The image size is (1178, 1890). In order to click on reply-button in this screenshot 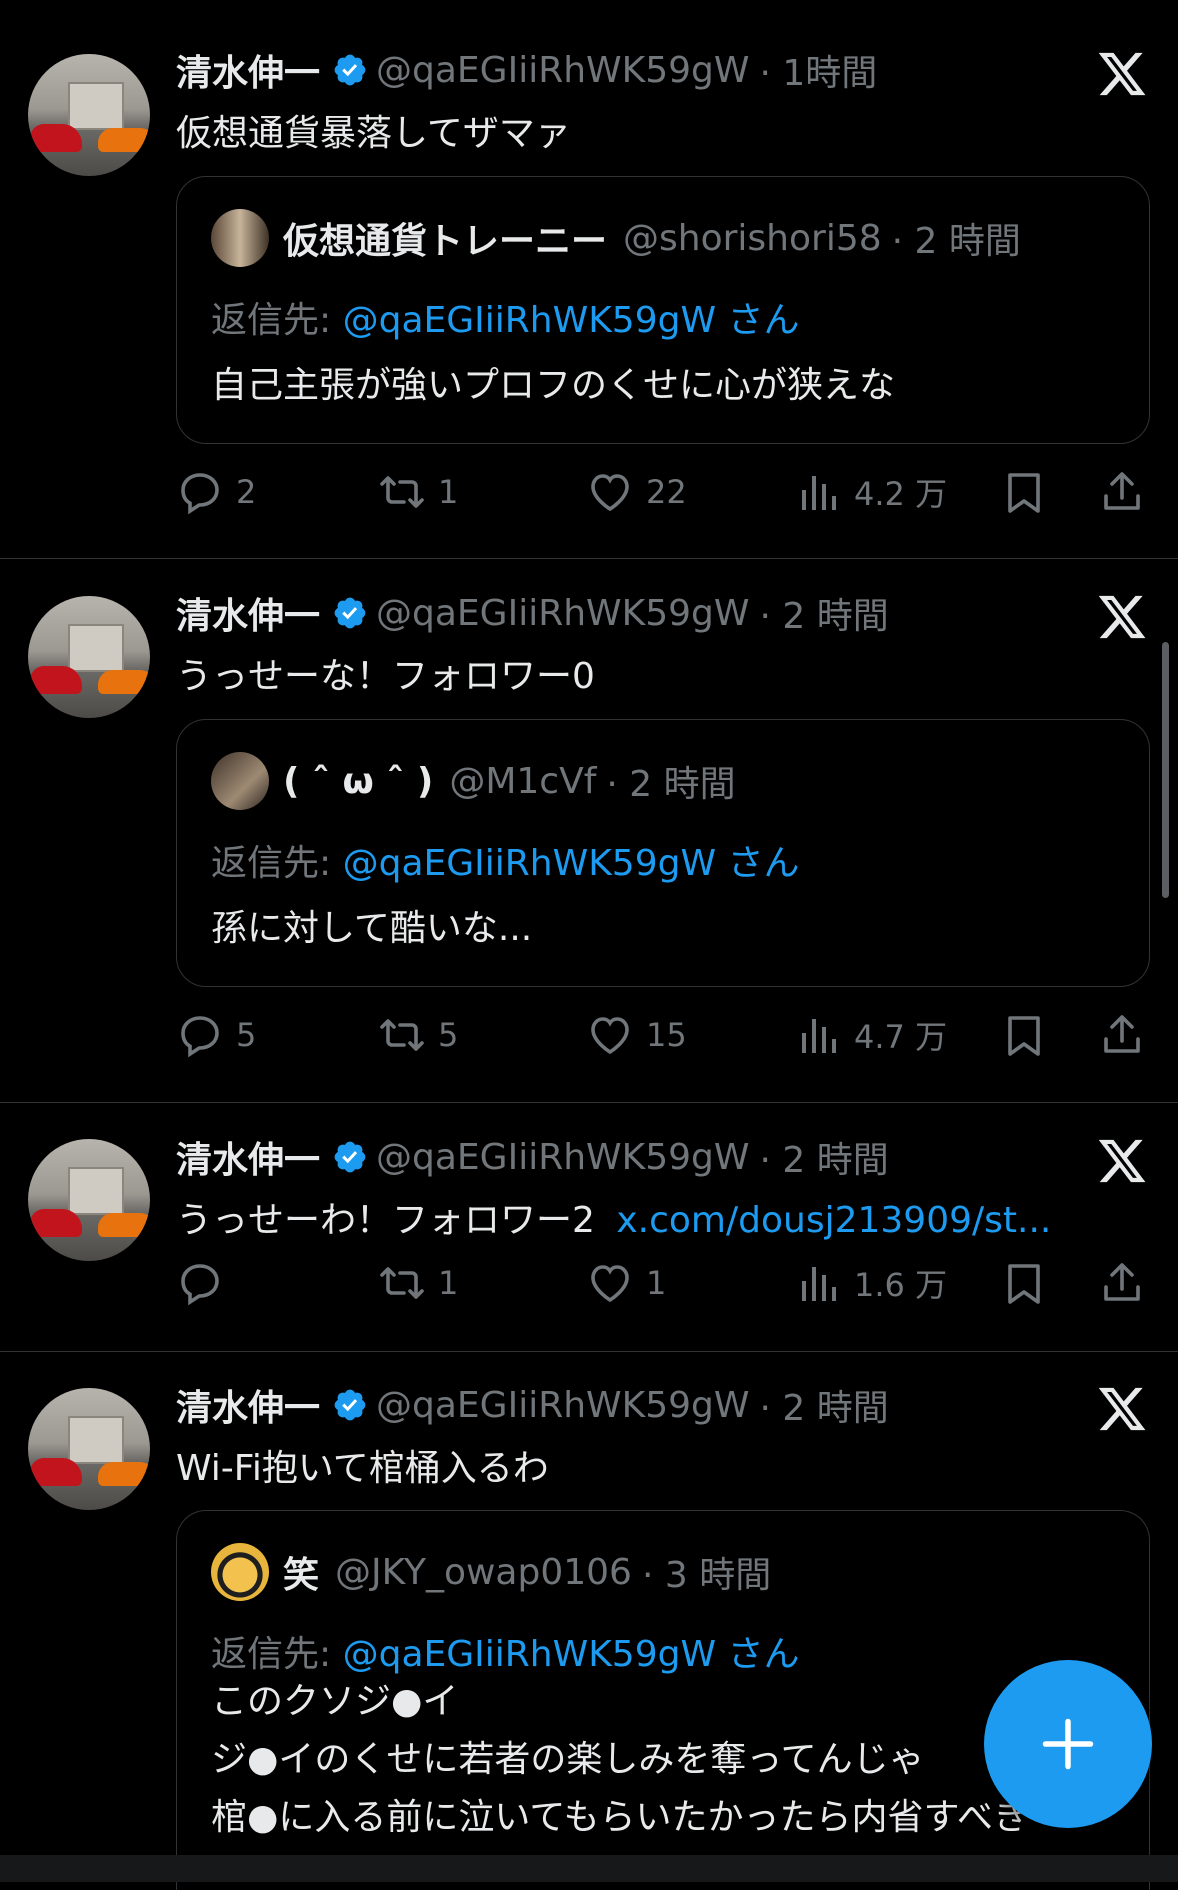, I will do `click(206, 1283)`.